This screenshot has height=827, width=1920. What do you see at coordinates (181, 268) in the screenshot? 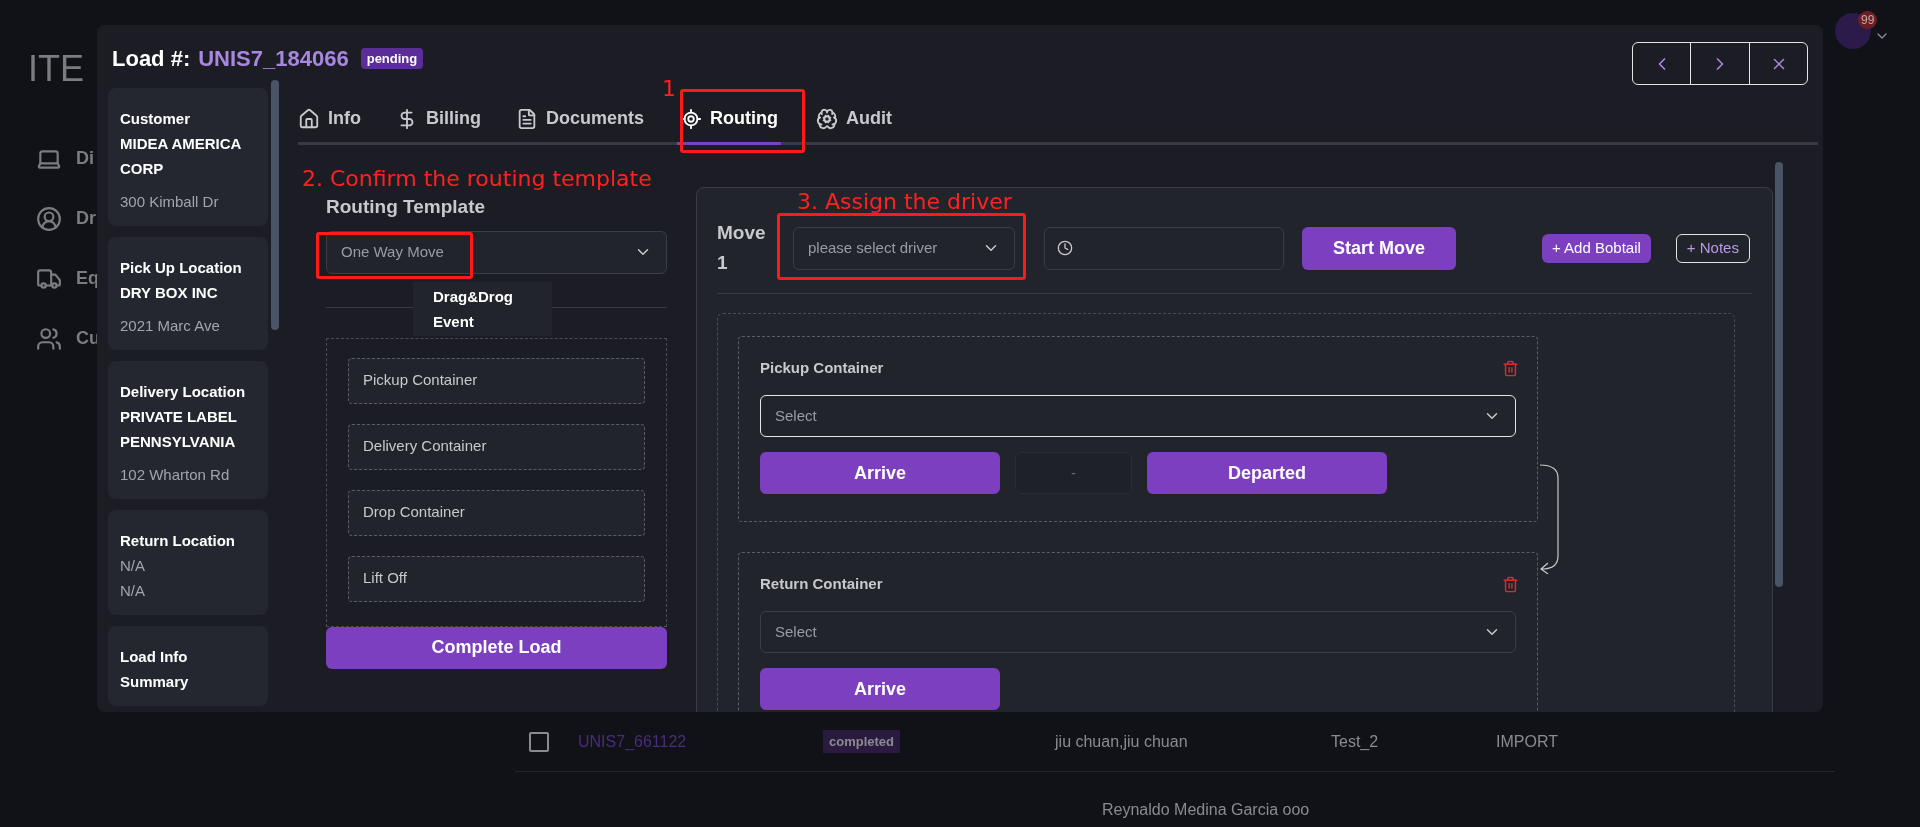
I see `card-title: Pick Up Location` at bounding box center [181, 268].